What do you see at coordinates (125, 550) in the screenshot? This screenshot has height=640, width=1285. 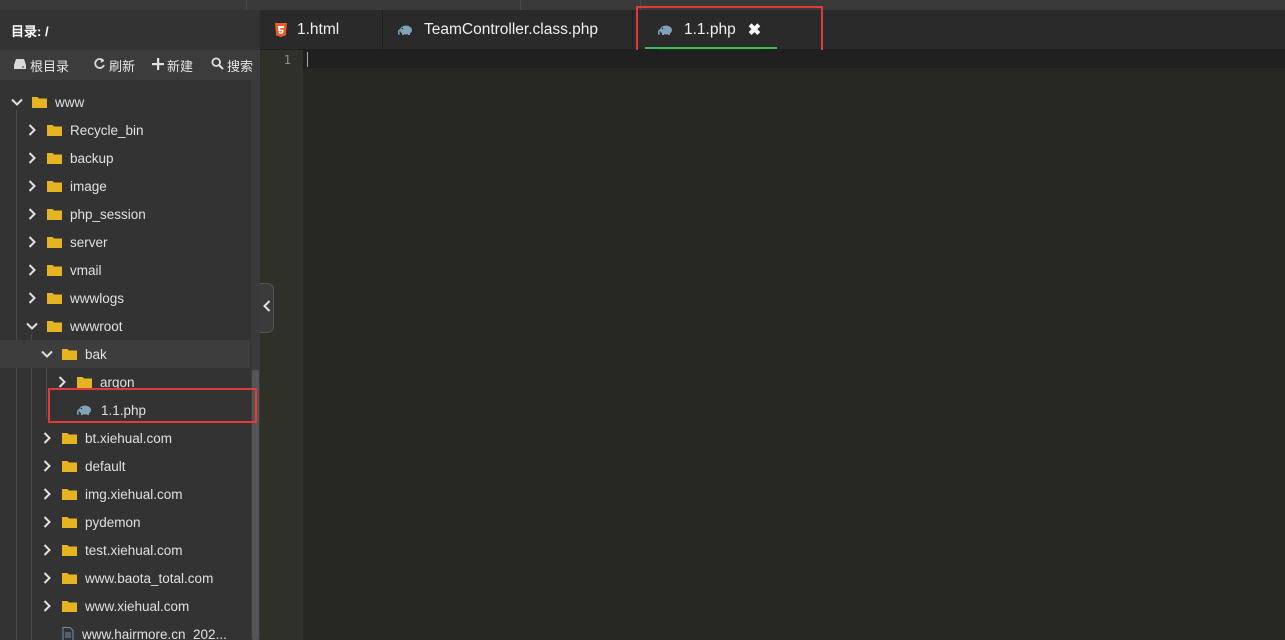 I see `tree-folder-item: test.xiehual.com` at bounding box center [125, 550].